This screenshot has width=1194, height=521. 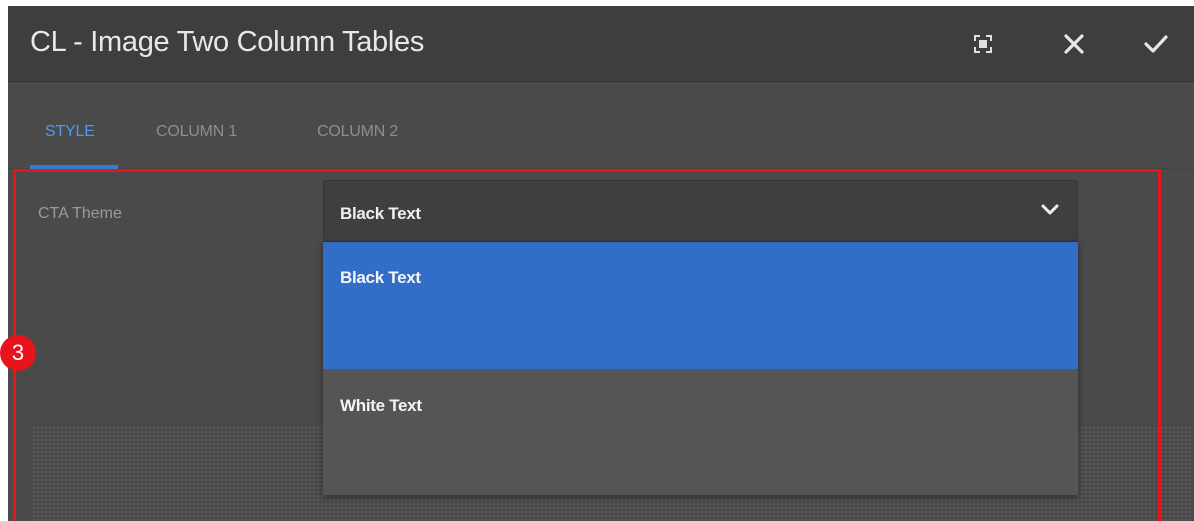 I want to click on tab-column-1: COLUMN 1, so click(x=196, y=132).